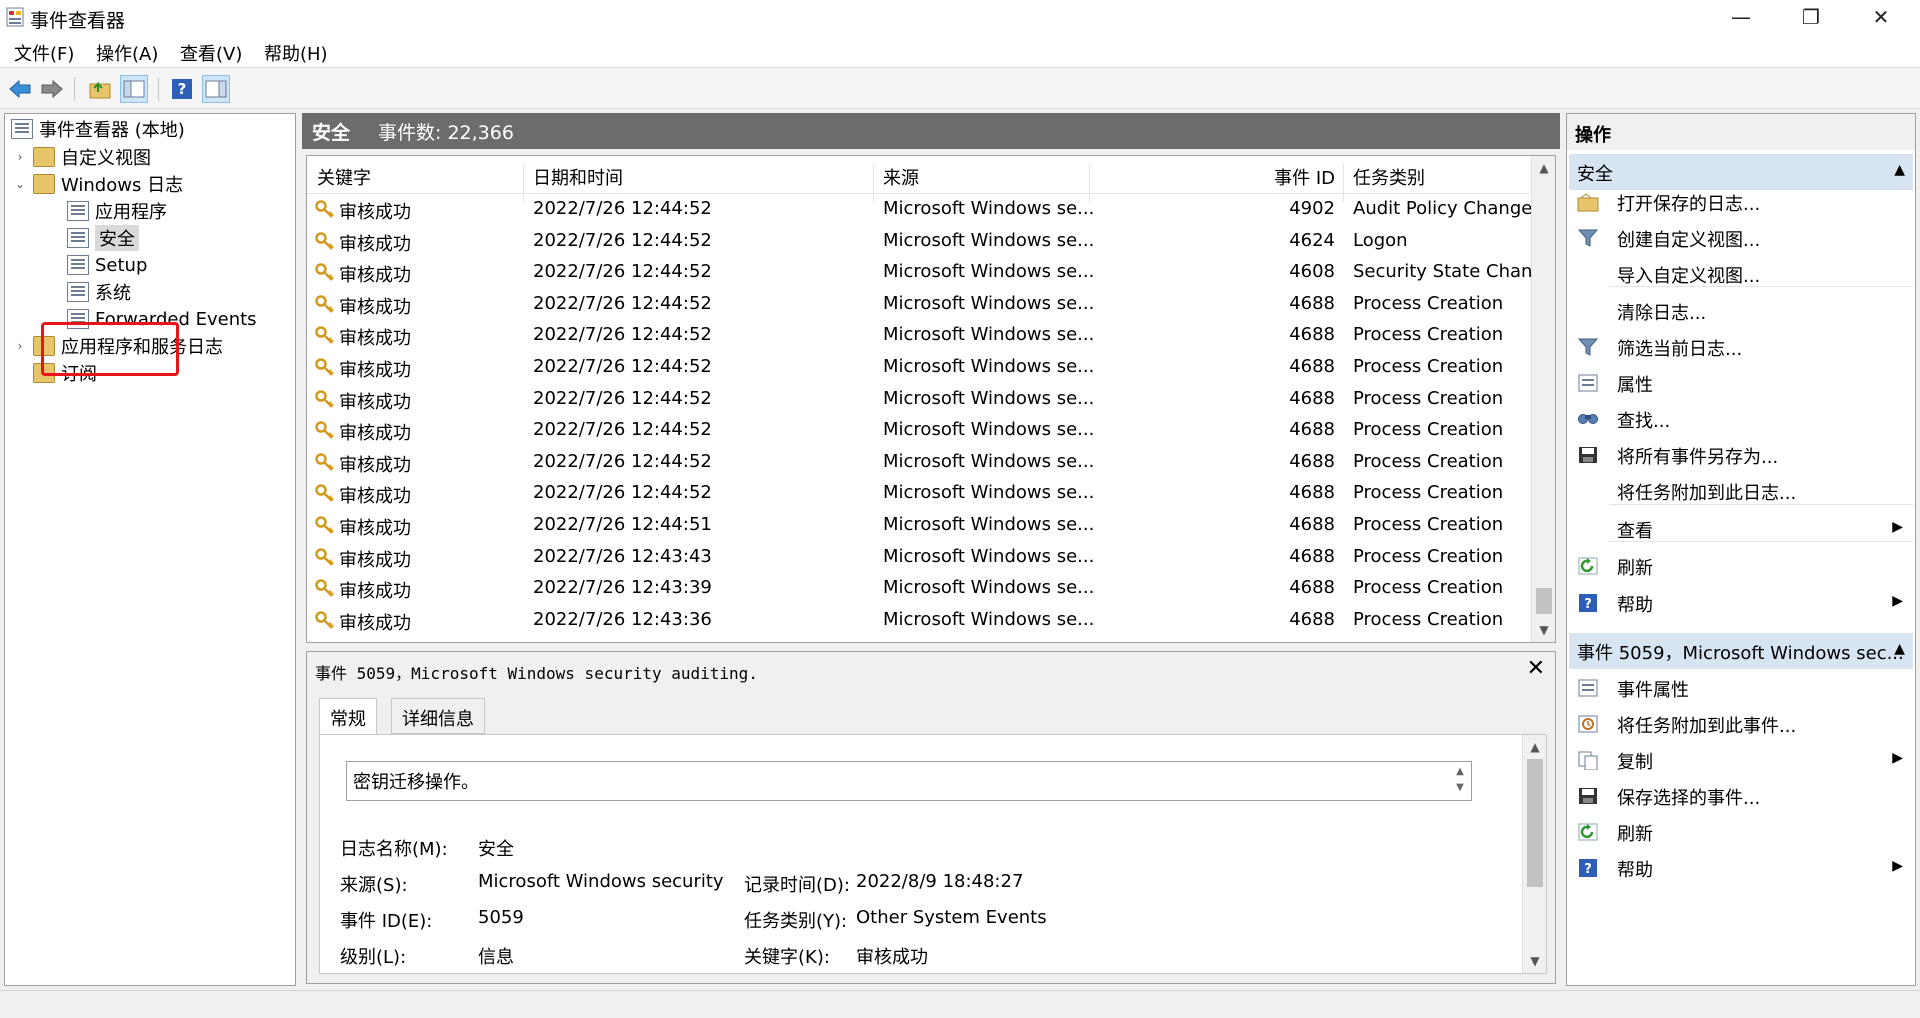 This screenshot has width=1920, height=1018. I want to click on row-task-category: Security State Change, so click(1454, 272).